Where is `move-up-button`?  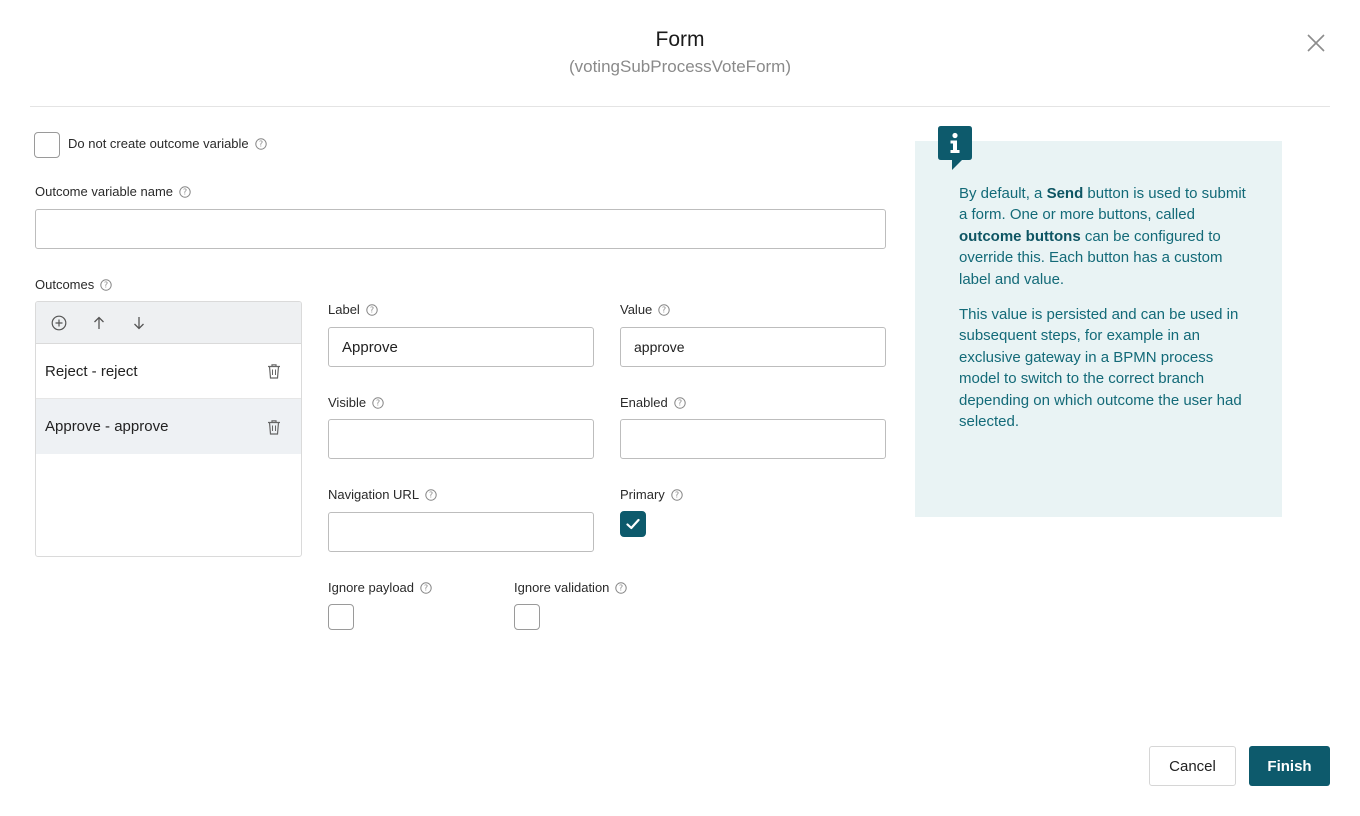 move-up-button is located at coordinates (99, 323).